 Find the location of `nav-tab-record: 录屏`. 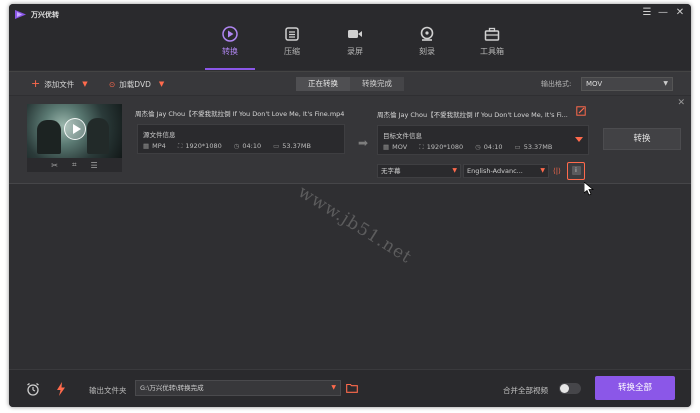

nav-tab-record: 录屏 is located at coordinates (355, 47).